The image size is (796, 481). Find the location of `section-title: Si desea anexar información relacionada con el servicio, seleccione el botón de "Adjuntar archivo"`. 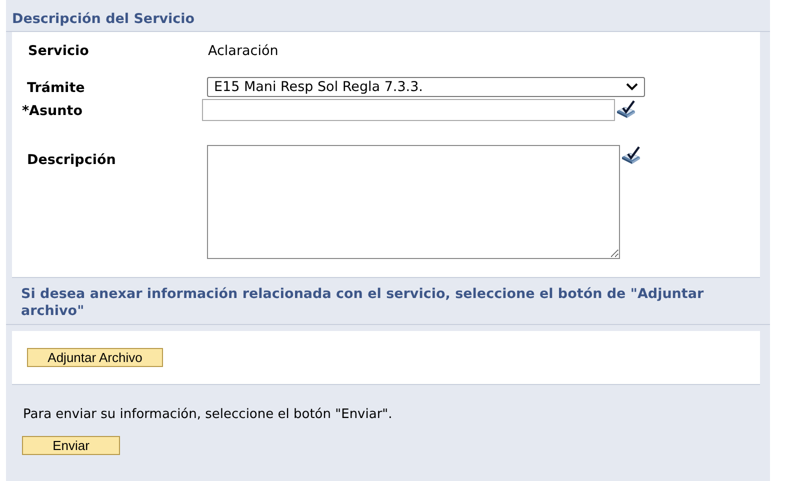

section-title: Si desea anexar información relacionada con el servicio, seleccione el botón de "Adjuntar archivo" is located at coordinates (388, 305).